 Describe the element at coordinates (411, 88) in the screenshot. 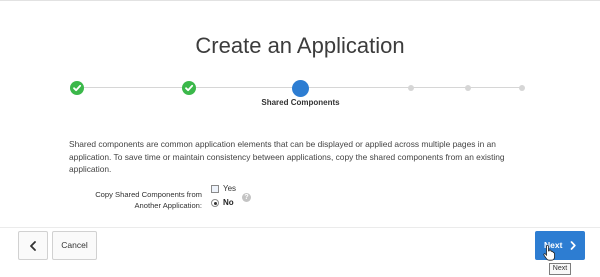

I see `wizard-step-4-pending` at that location.